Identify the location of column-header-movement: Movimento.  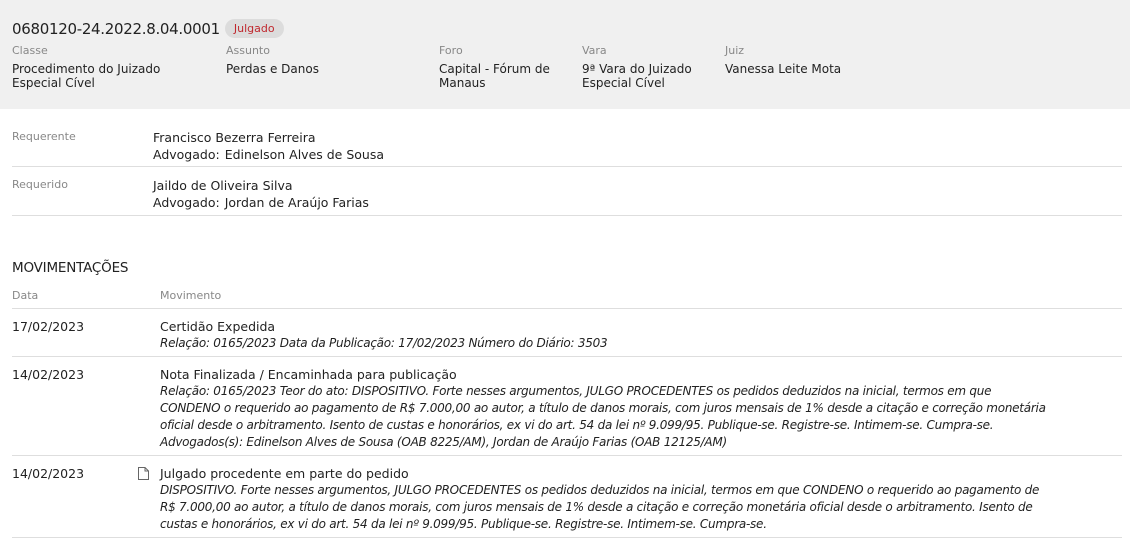
(191, 295).